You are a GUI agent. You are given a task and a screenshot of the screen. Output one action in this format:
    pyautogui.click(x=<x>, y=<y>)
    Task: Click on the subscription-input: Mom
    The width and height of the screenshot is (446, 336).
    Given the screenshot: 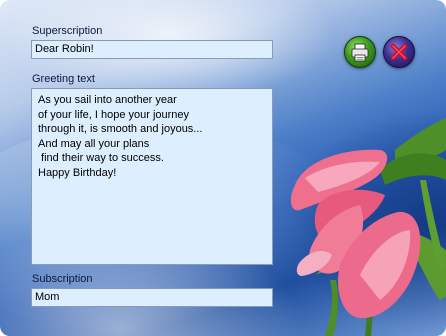 What is the action you would take?
    pyautogui.click(x=152, y=297)
    